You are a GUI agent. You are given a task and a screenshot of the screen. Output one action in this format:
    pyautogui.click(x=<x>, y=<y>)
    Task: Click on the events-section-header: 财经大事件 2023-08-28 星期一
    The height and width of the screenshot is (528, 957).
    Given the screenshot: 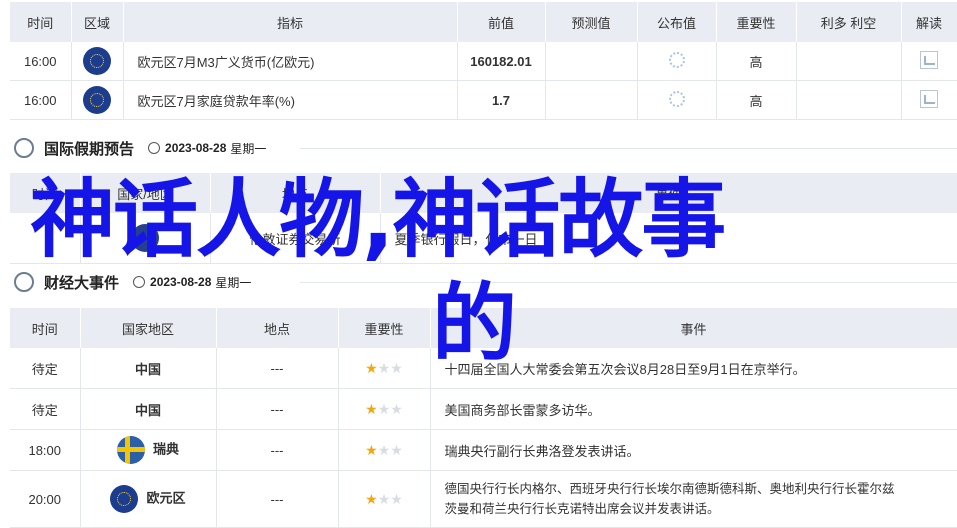 What is the action you would take?
    pyautogui.click(x=132, y=282)
    